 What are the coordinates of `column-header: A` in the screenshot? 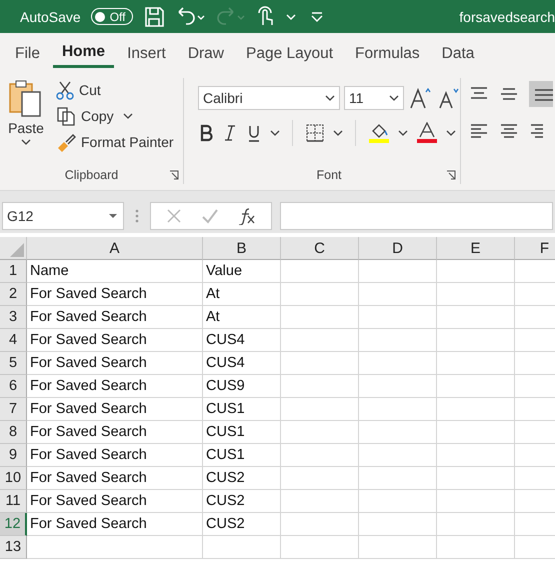 It's located at (115, 248).